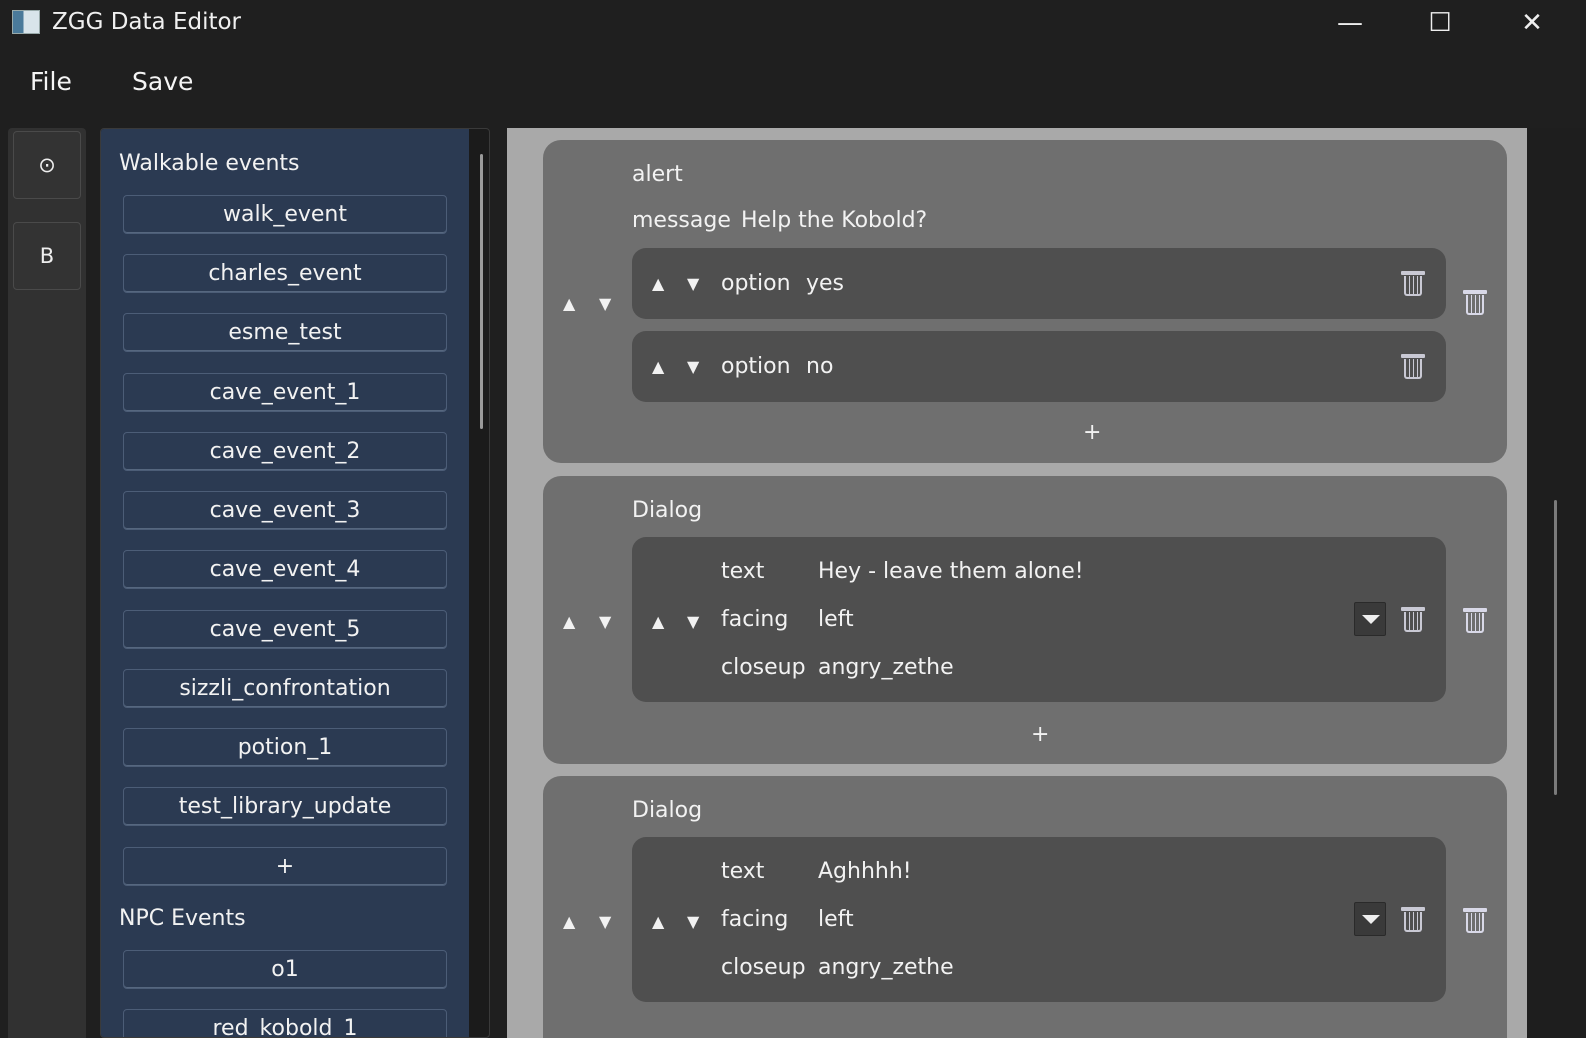 This screenshot has width=1586, height=1038. I want to click on left-rail: ⊙ B, so click(47, 583).